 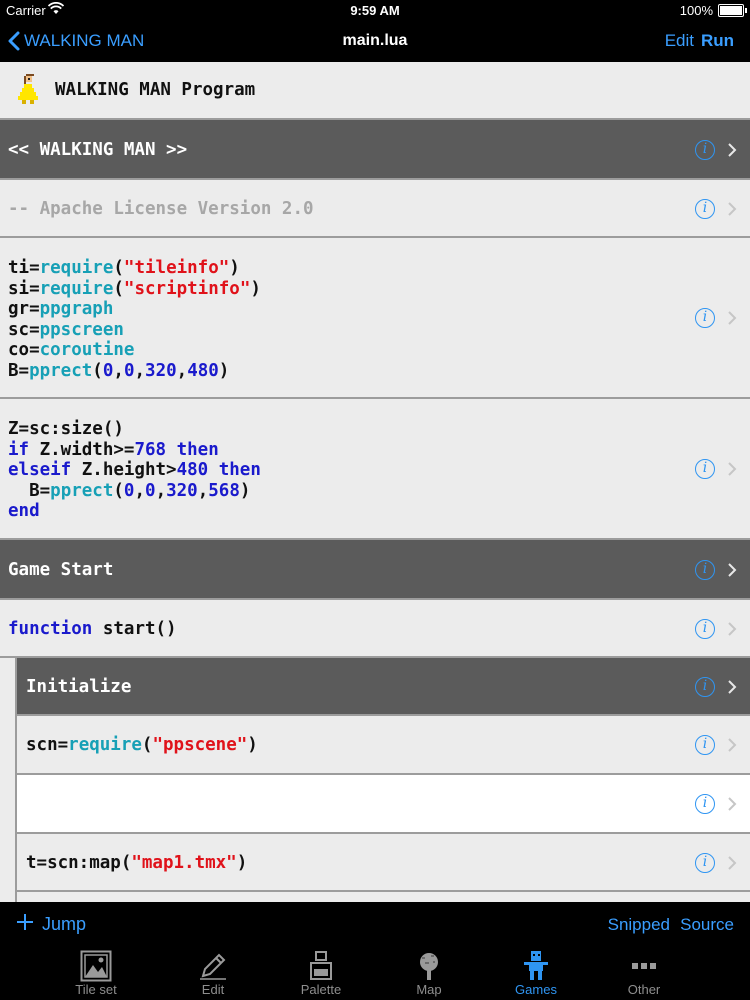 I want to click on tileset-icon, so click(x=96, y=966).